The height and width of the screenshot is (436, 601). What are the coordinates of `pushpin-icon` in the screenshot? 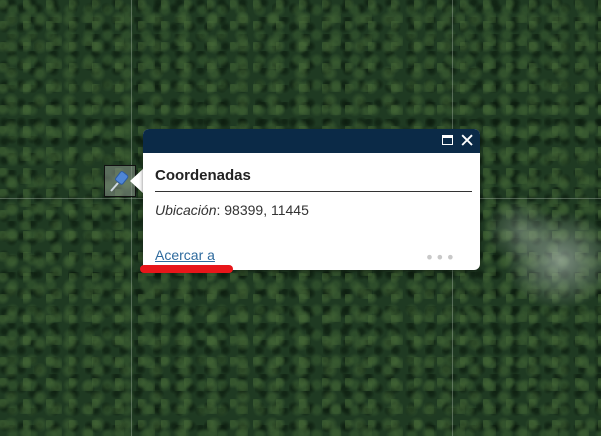 It's located at (119, 181).